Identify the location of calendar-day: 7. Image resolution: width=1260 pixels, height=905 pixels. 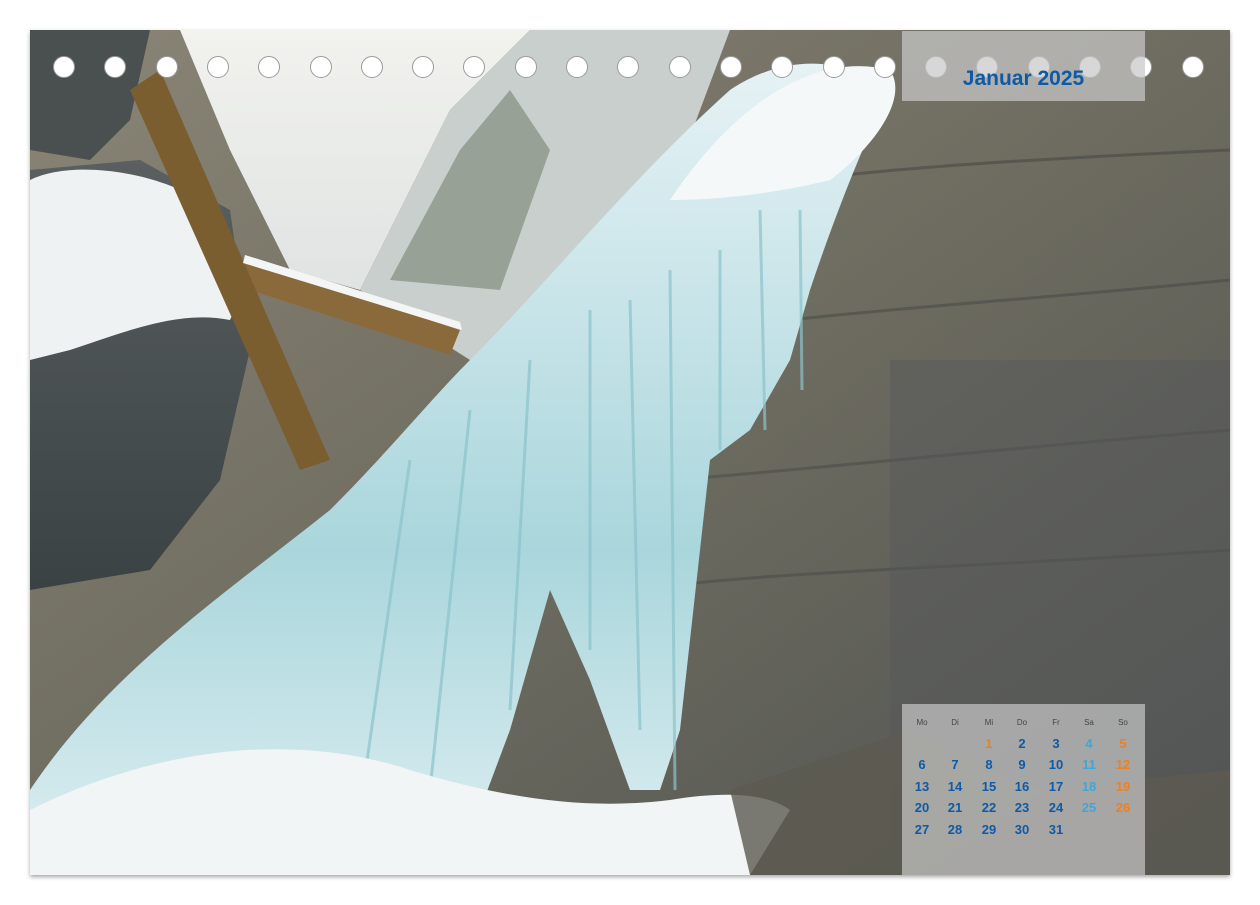
(955, 764).